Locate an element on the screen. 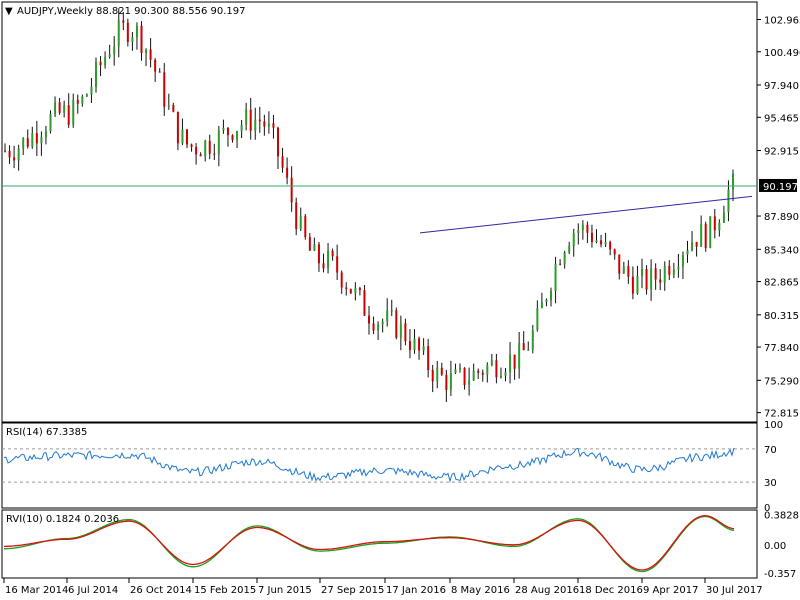  x-tick-label: 9 Apr 2017 is located at coordinates (670, 590).